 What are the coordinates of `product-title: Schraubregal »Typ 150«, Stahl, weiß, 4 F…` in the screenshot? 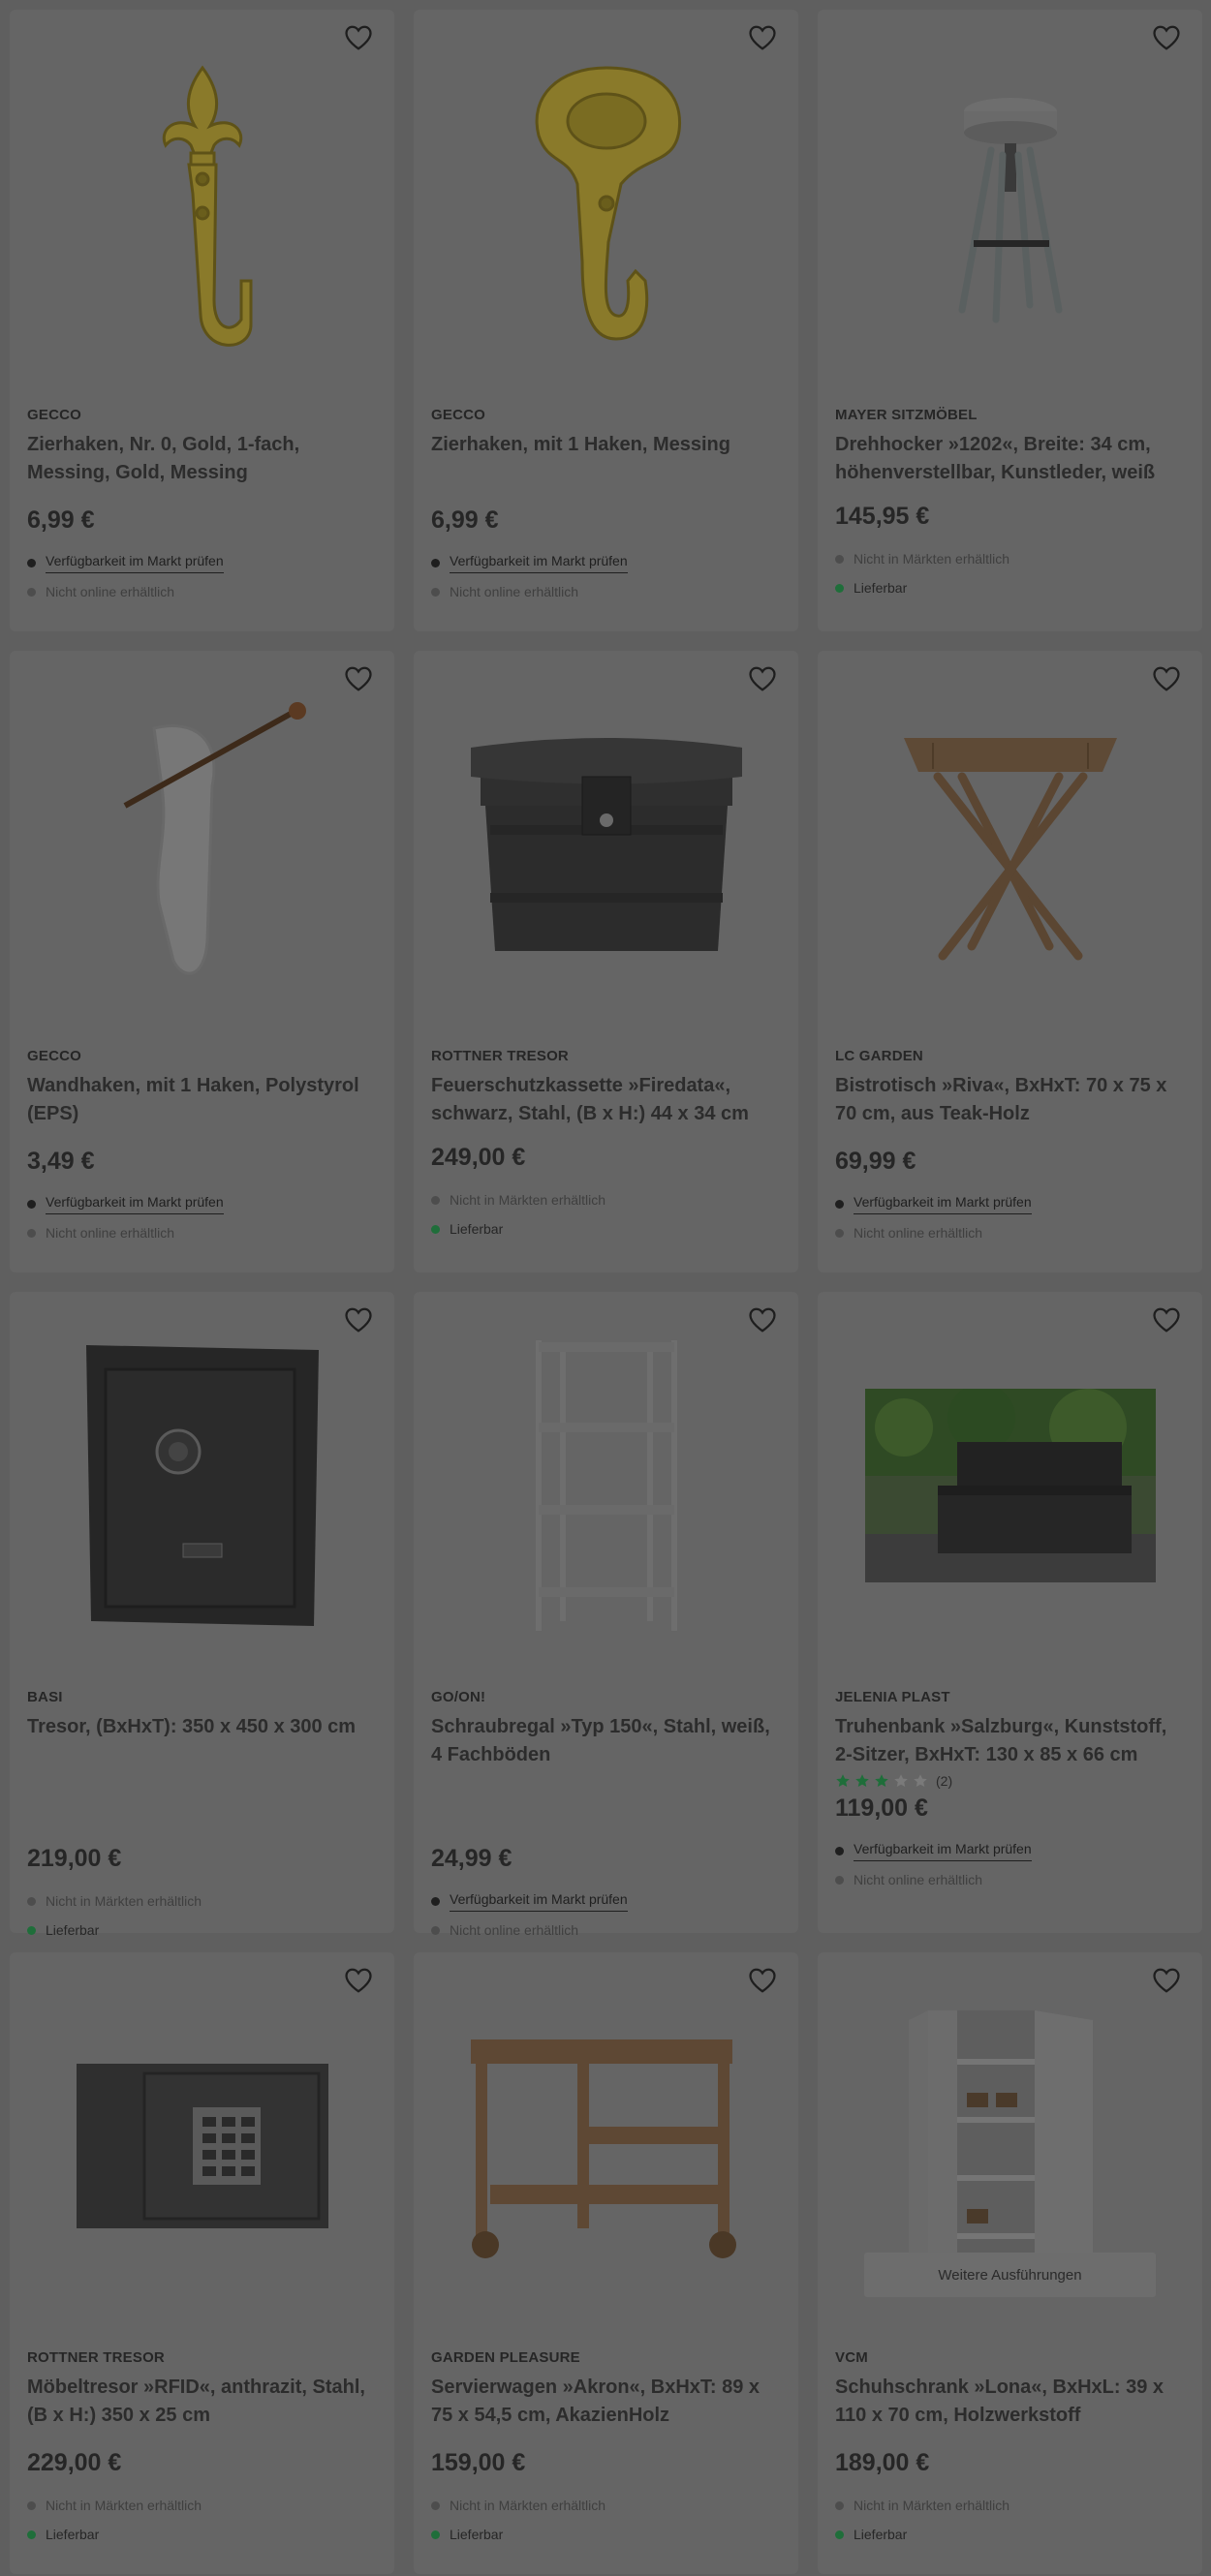 It's located at (606, 1769).